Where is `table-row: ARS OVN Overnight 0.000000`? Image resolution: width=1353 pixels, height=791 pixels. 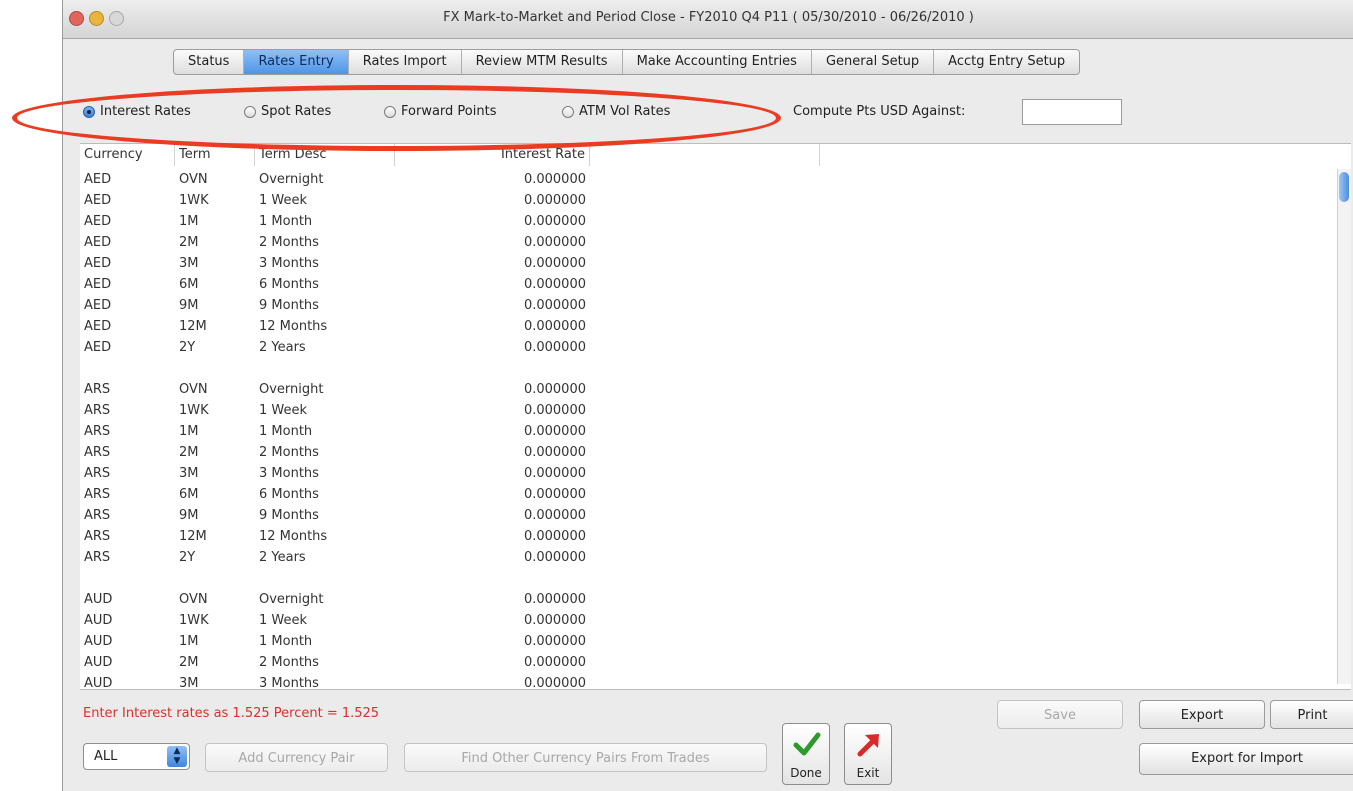 table-row: ARS OVN Overnight 0.000000 is located at coordinates (460, 389).